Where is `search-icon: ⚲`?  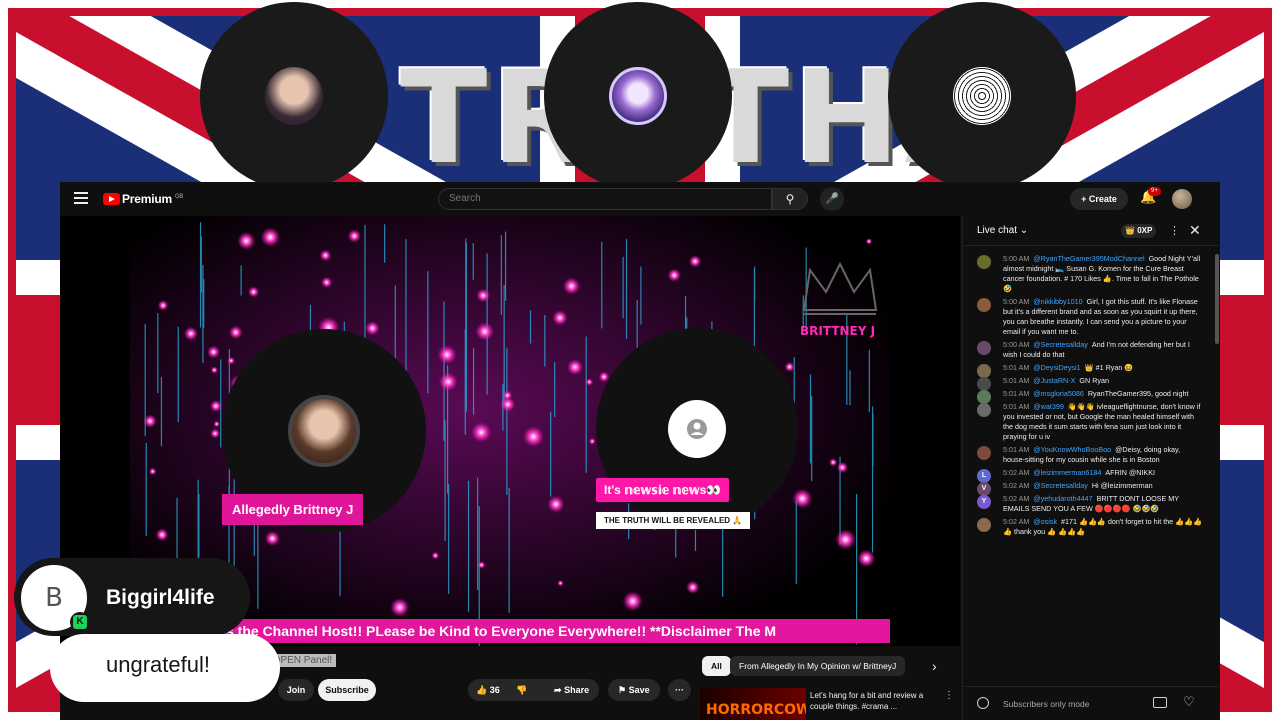
search-icon: ⚲ is located at coordinates (790, 199).